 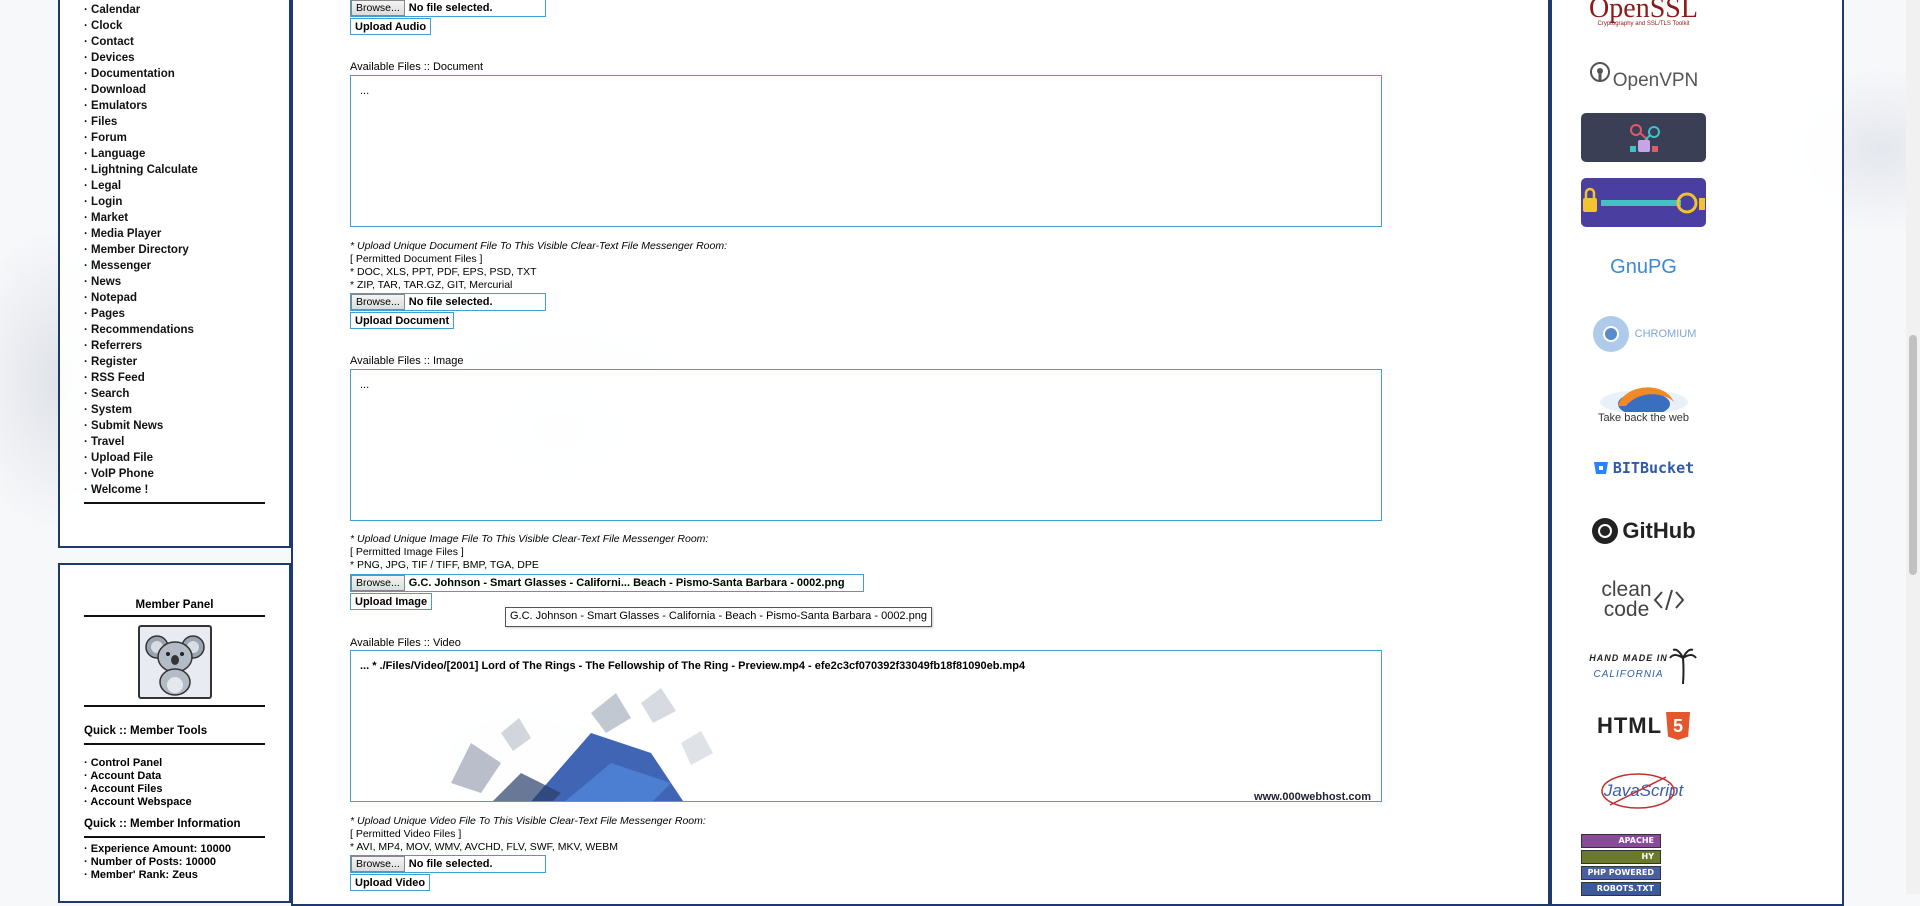 I want to click on upload-video-button: Upload Video, so click(x=390, y=882).